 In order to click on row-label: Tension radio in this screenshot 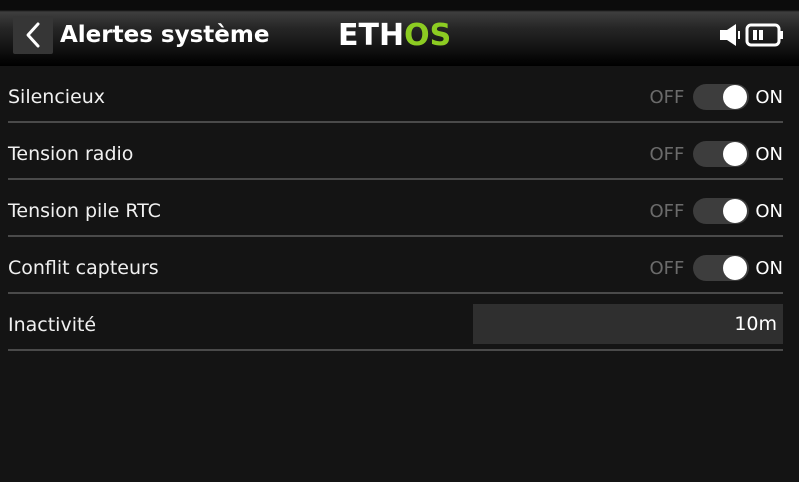, I will do `click(71, 154)`.